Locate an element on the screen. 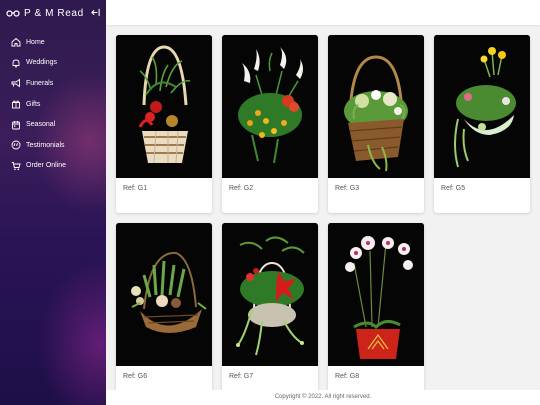 The width and height of the screenshot is (540, 405). sidebar-item-label: Home is located at coordinates (35, 42).